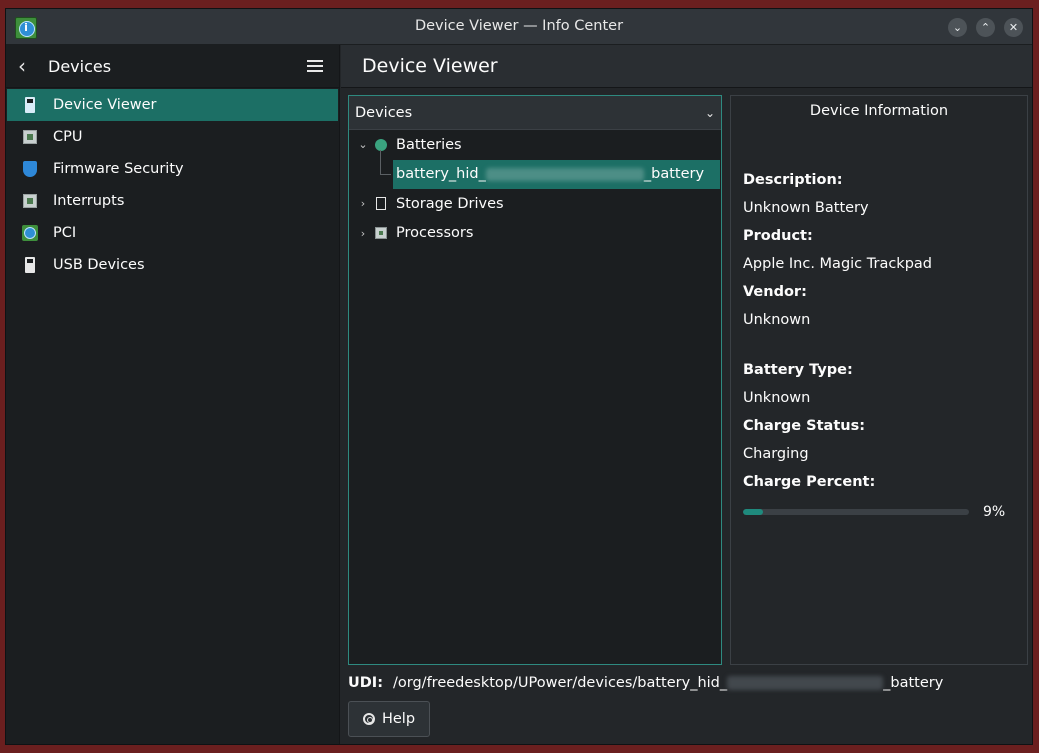 This screenshot has width=1039, height=753. I want to click on tree-node-label: Batteries, so click(429, 144).